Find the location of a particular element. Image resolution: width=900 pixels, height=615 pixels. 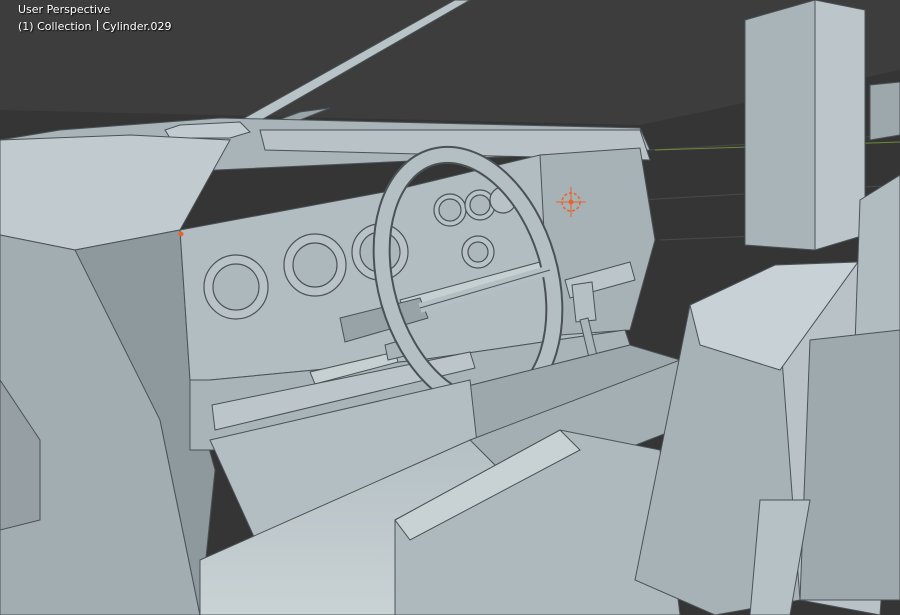

vertex-marker is located at coordinates (181, 234).